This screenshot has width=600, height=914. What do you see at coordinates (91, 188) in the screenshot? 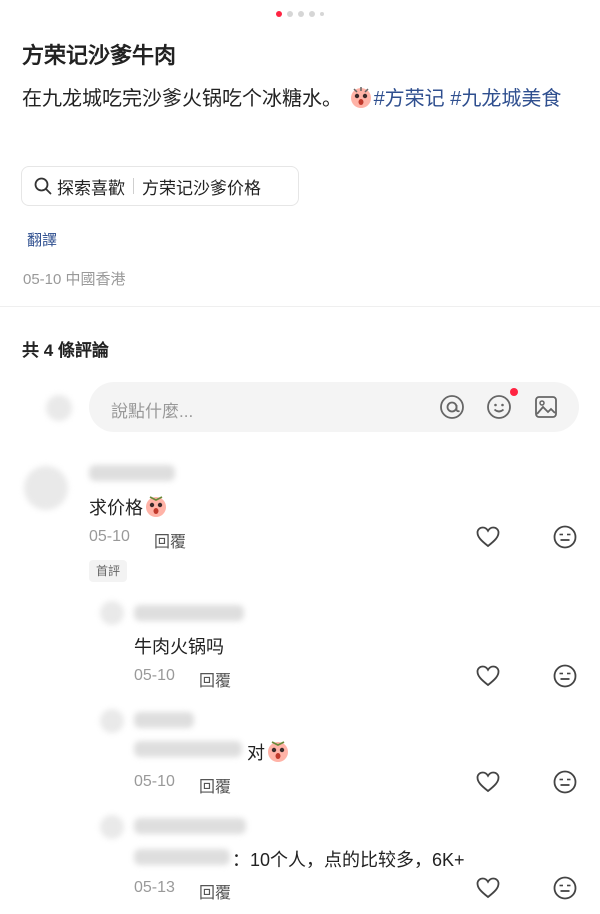
I see `search-chip-label: 探索喜歡` at bounding box center [91, 188].